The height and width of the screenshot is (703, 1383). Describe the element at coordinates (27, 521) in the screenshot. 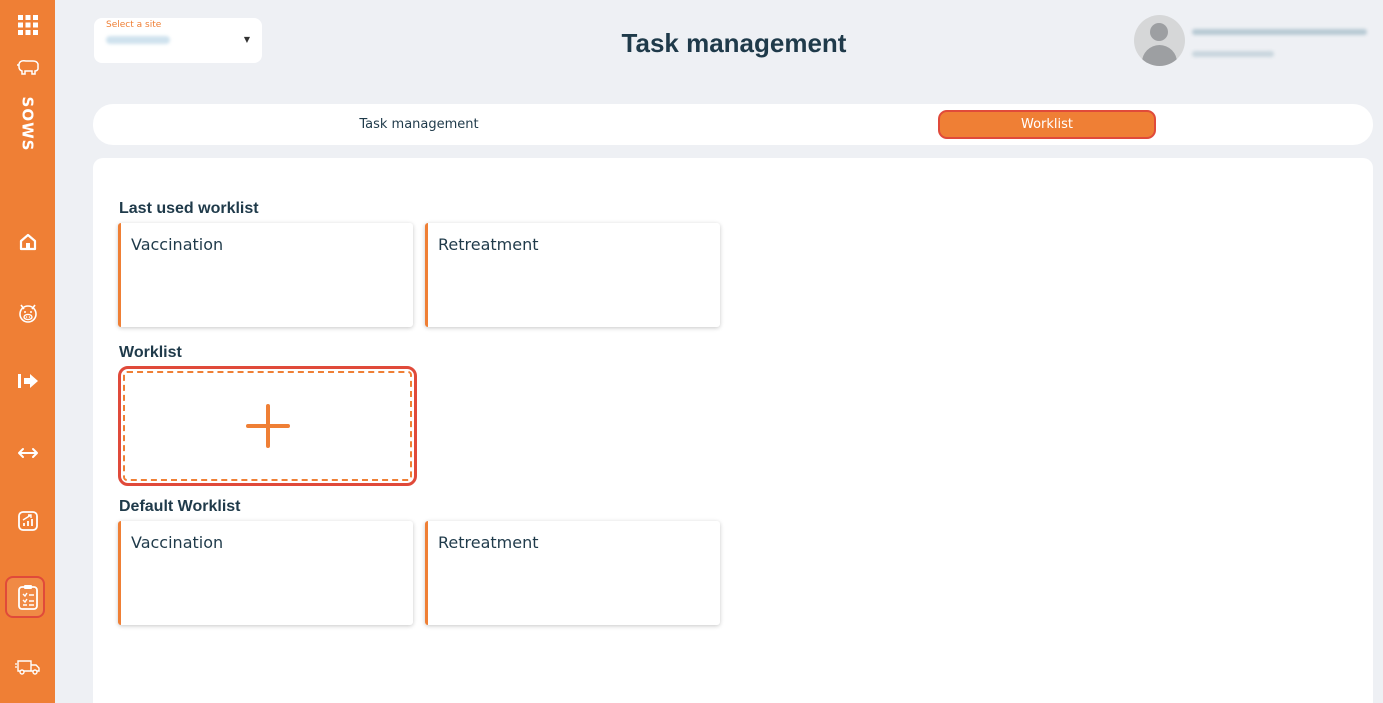

I see `analytics-icon` at that location.